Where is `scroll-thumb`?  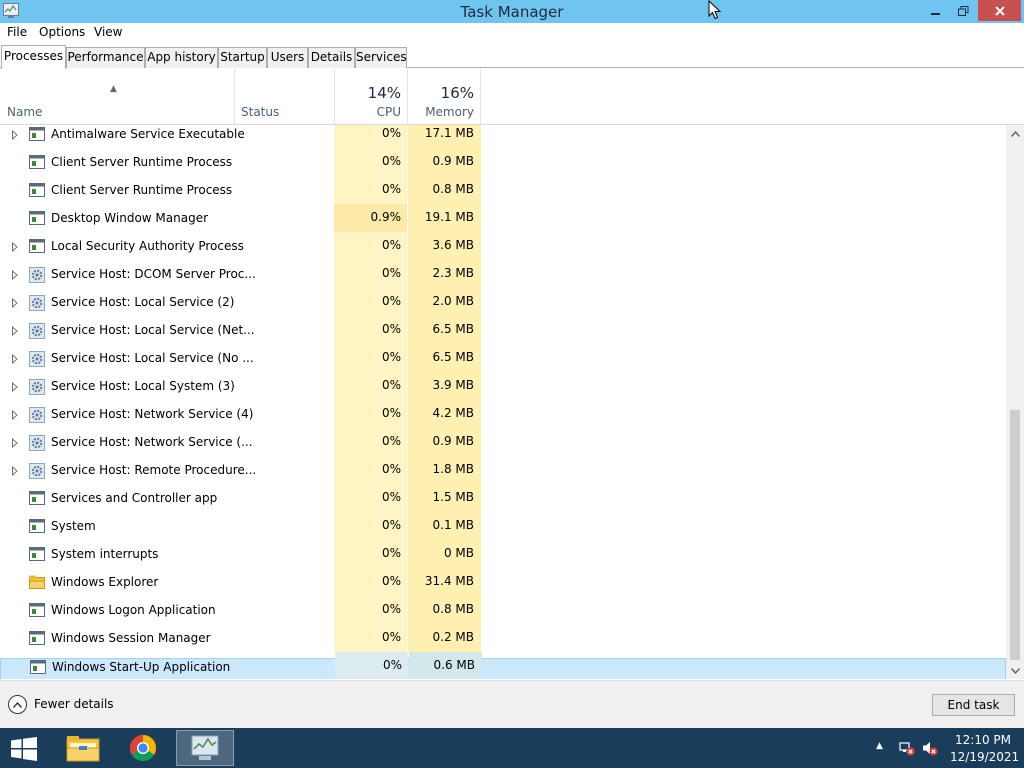 scroll-thumb is located at coordinates (1015, 535).